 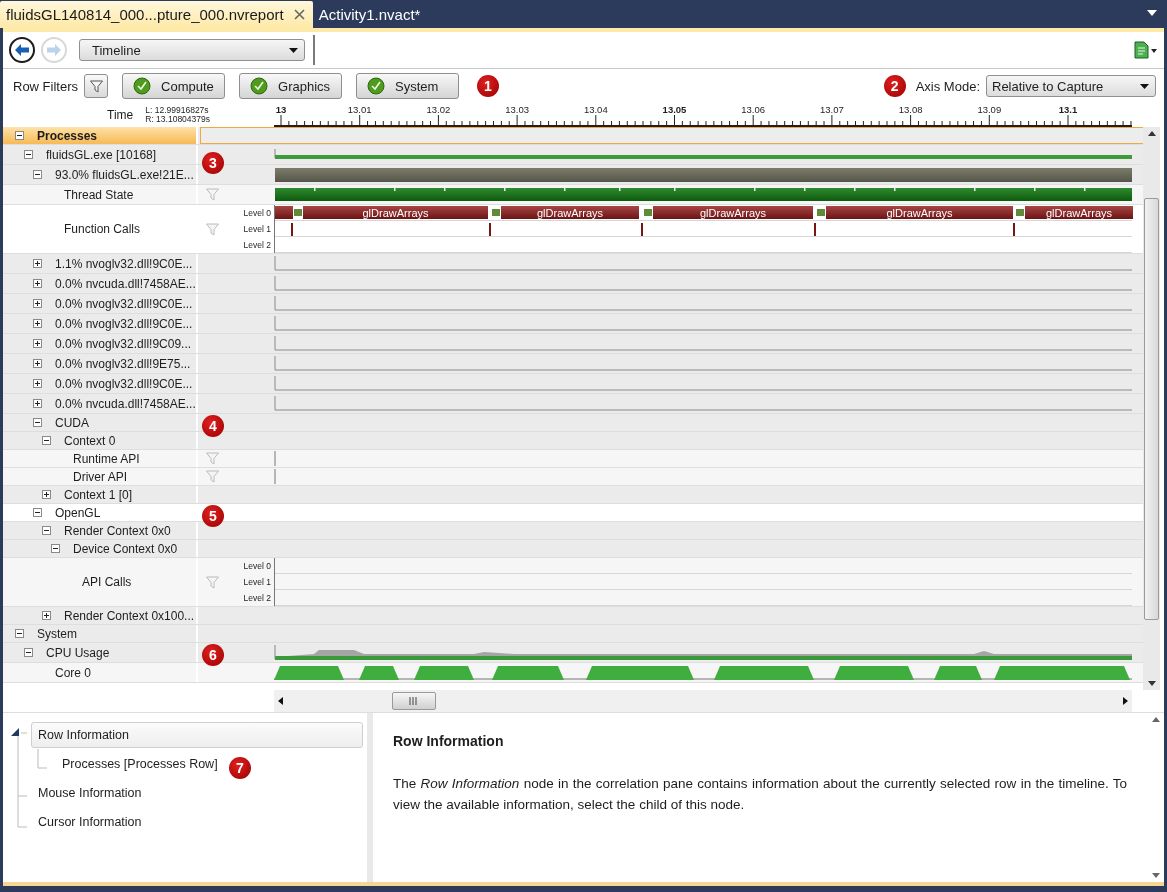 I want to click on scroll-right-icon, so click(x=1125, y=701).